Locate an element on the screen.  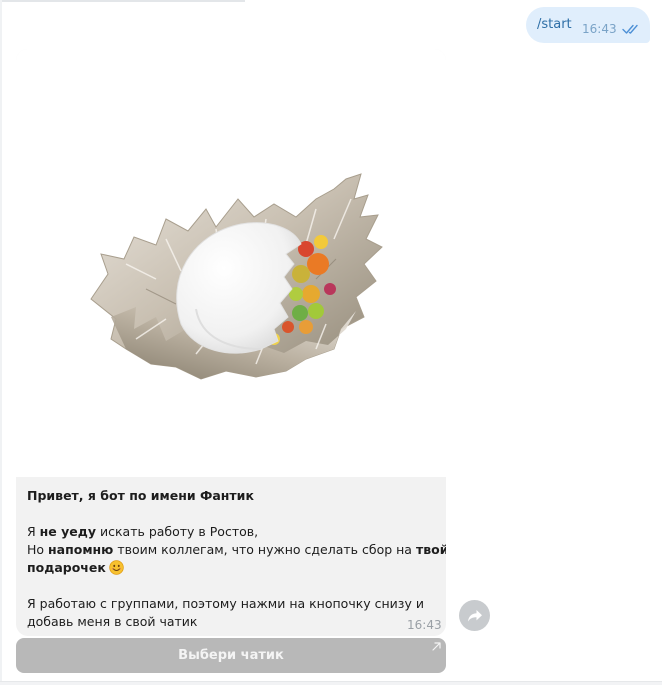
bottom-divider is located at coordinates (331, 683).